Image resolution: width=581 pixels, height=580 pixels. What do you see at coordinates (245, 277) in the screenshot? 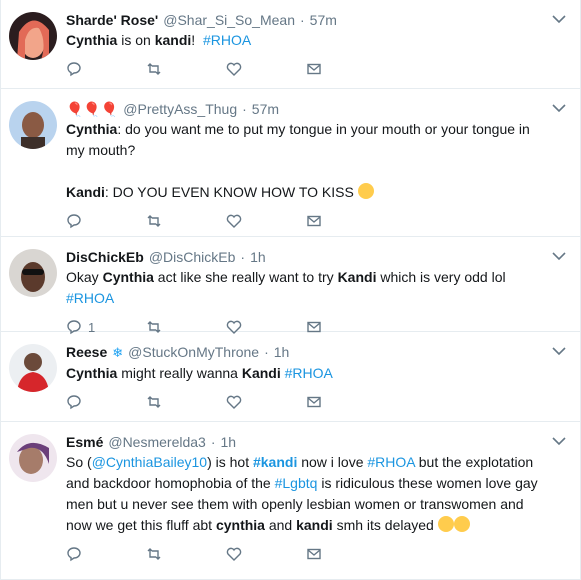
I see `text-segment: act like she really want to try` at bounding box center [245, 277].